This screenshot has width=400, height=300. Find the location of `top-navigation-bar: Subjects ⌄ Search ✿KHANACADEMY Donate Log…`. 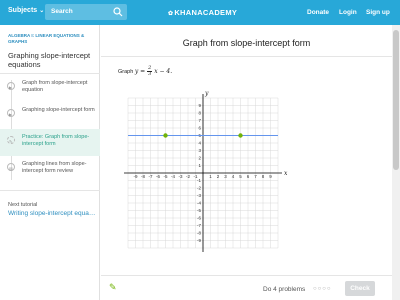

top-navigation-bar: Subjects ⌄ Search ✿KHANACADEMY Donate Log… is located at coordinates (200, 12).